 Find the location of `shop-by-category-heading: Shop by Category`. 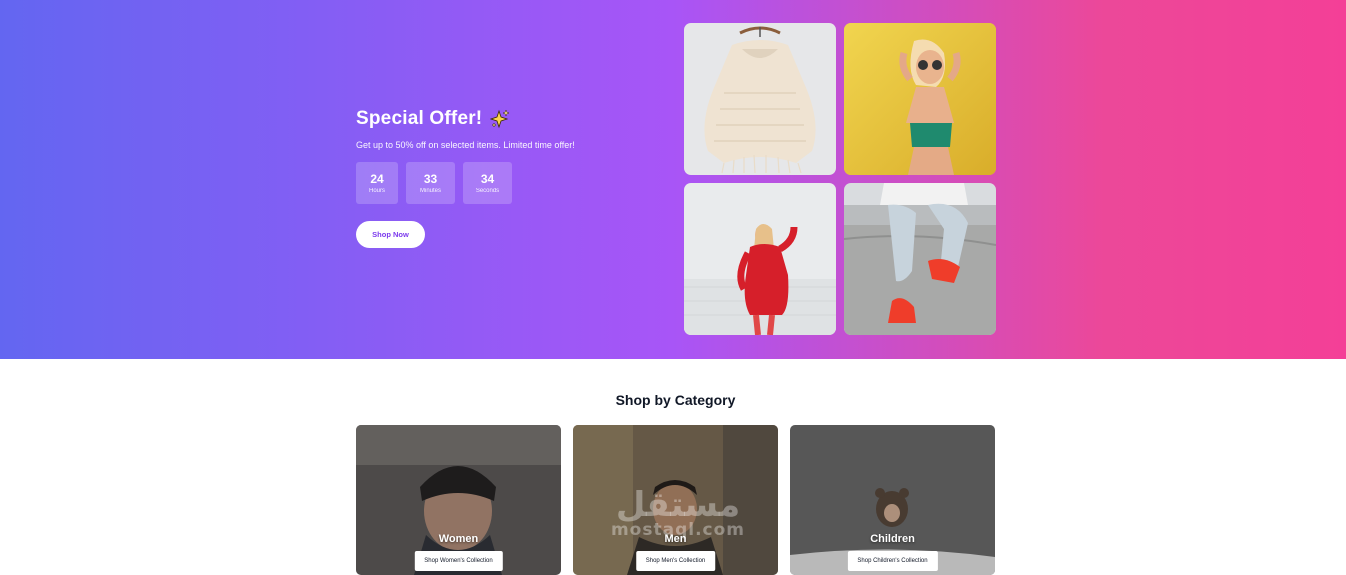

shop-by-category-heading: Shop by Category is located at coordinates (675, 400).